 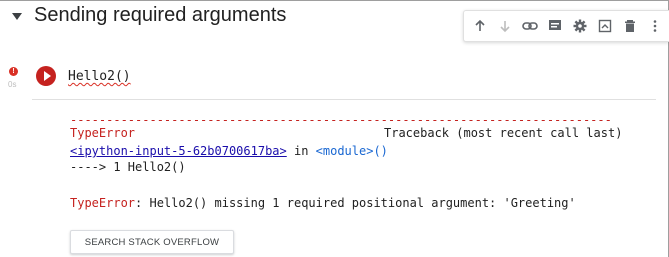 What do you see at coordinates (128, 167) in the screenshot?
I see `traceback-arrow-line: ----> 1 Hello2()` at bounding box center [128, 167].